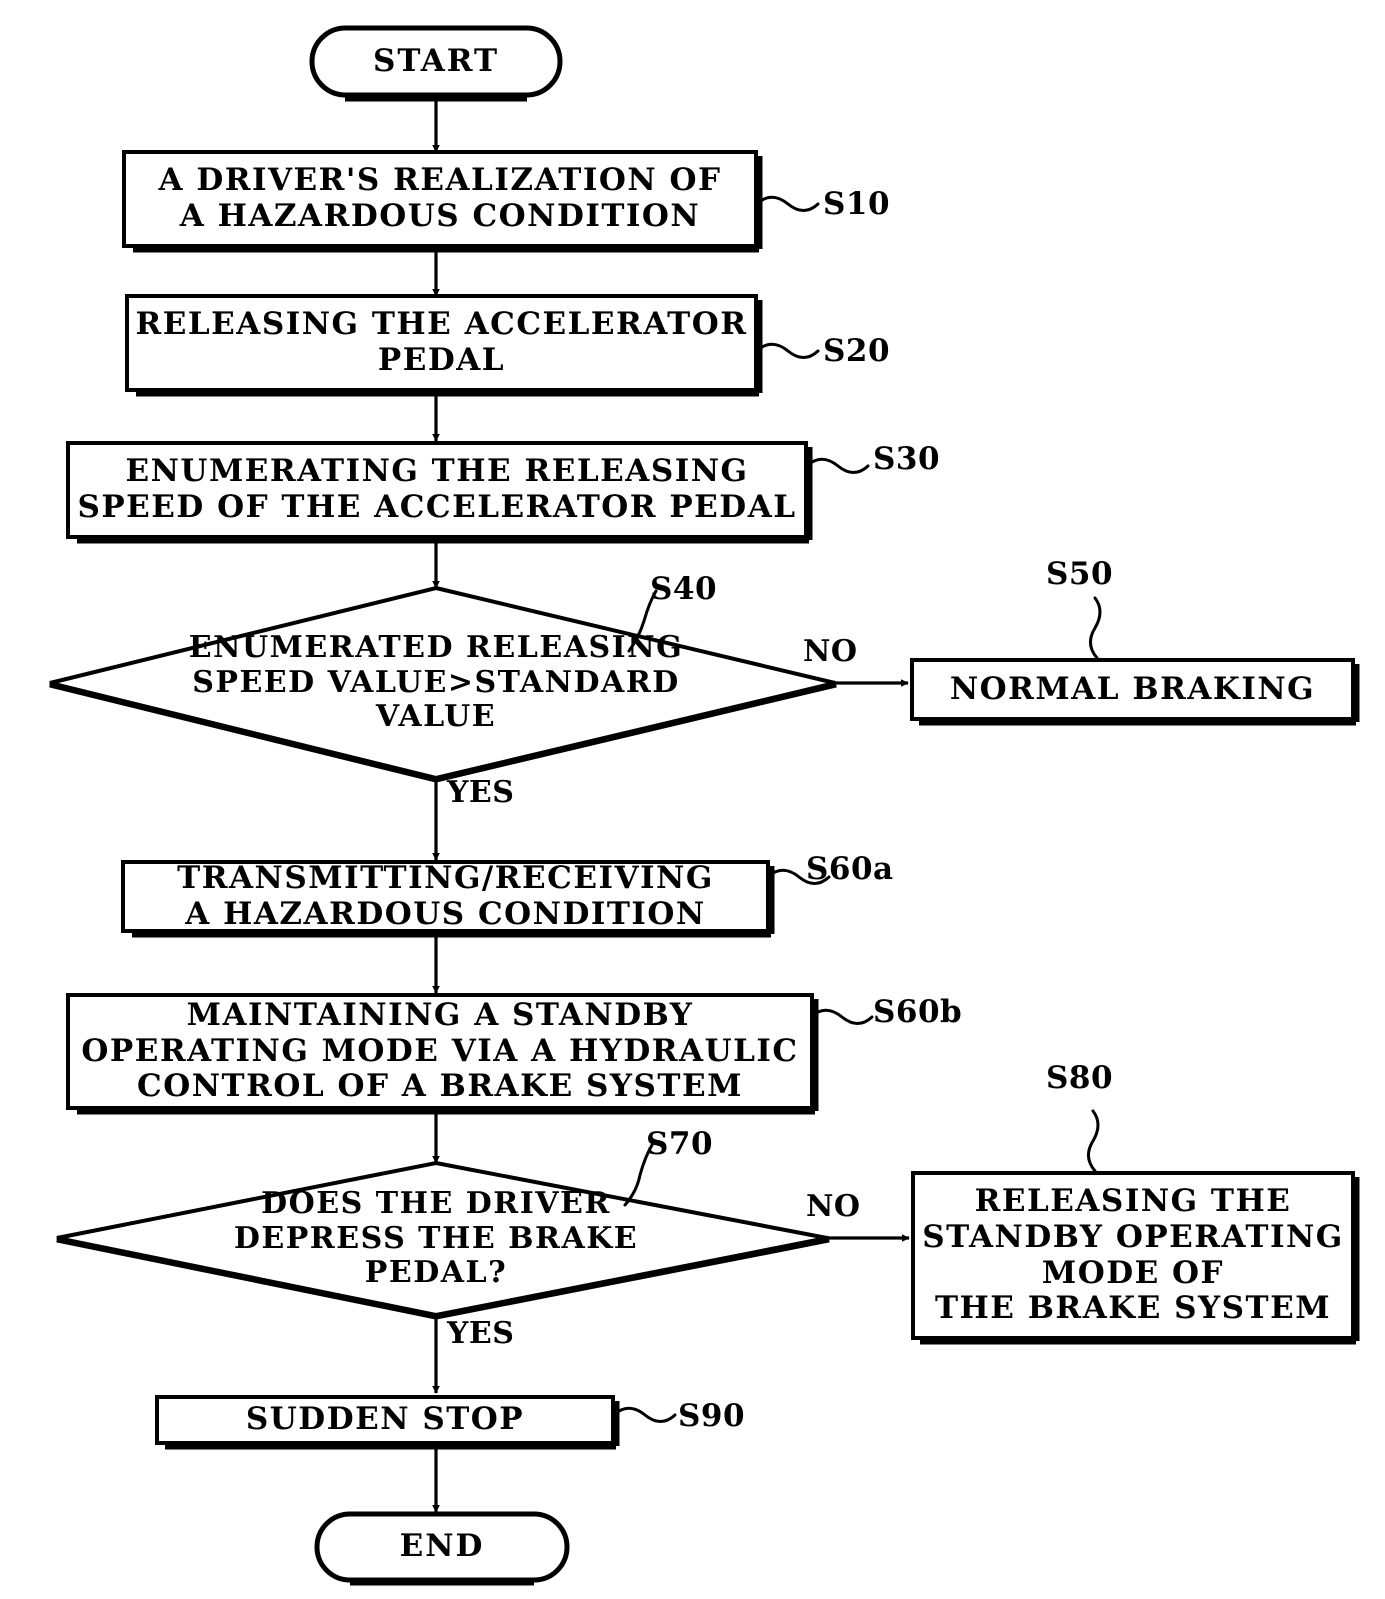 Image resolution: width=1385 pixels, height=1599 pixels. Describe the element at coordinates (442, 683) in the screenshot. I see `node-s40-diamond` at that location.